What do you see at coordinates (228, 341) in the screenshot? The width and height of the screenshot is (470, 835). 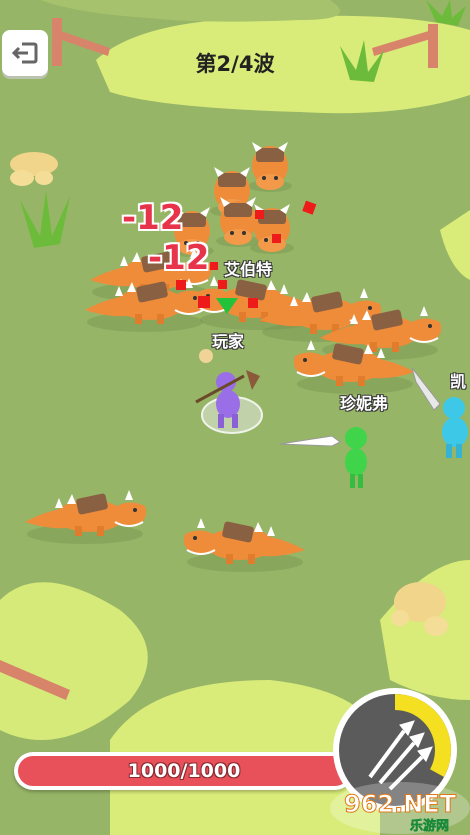 I see `player-label: 玩家` at bounding box center [228, 341].